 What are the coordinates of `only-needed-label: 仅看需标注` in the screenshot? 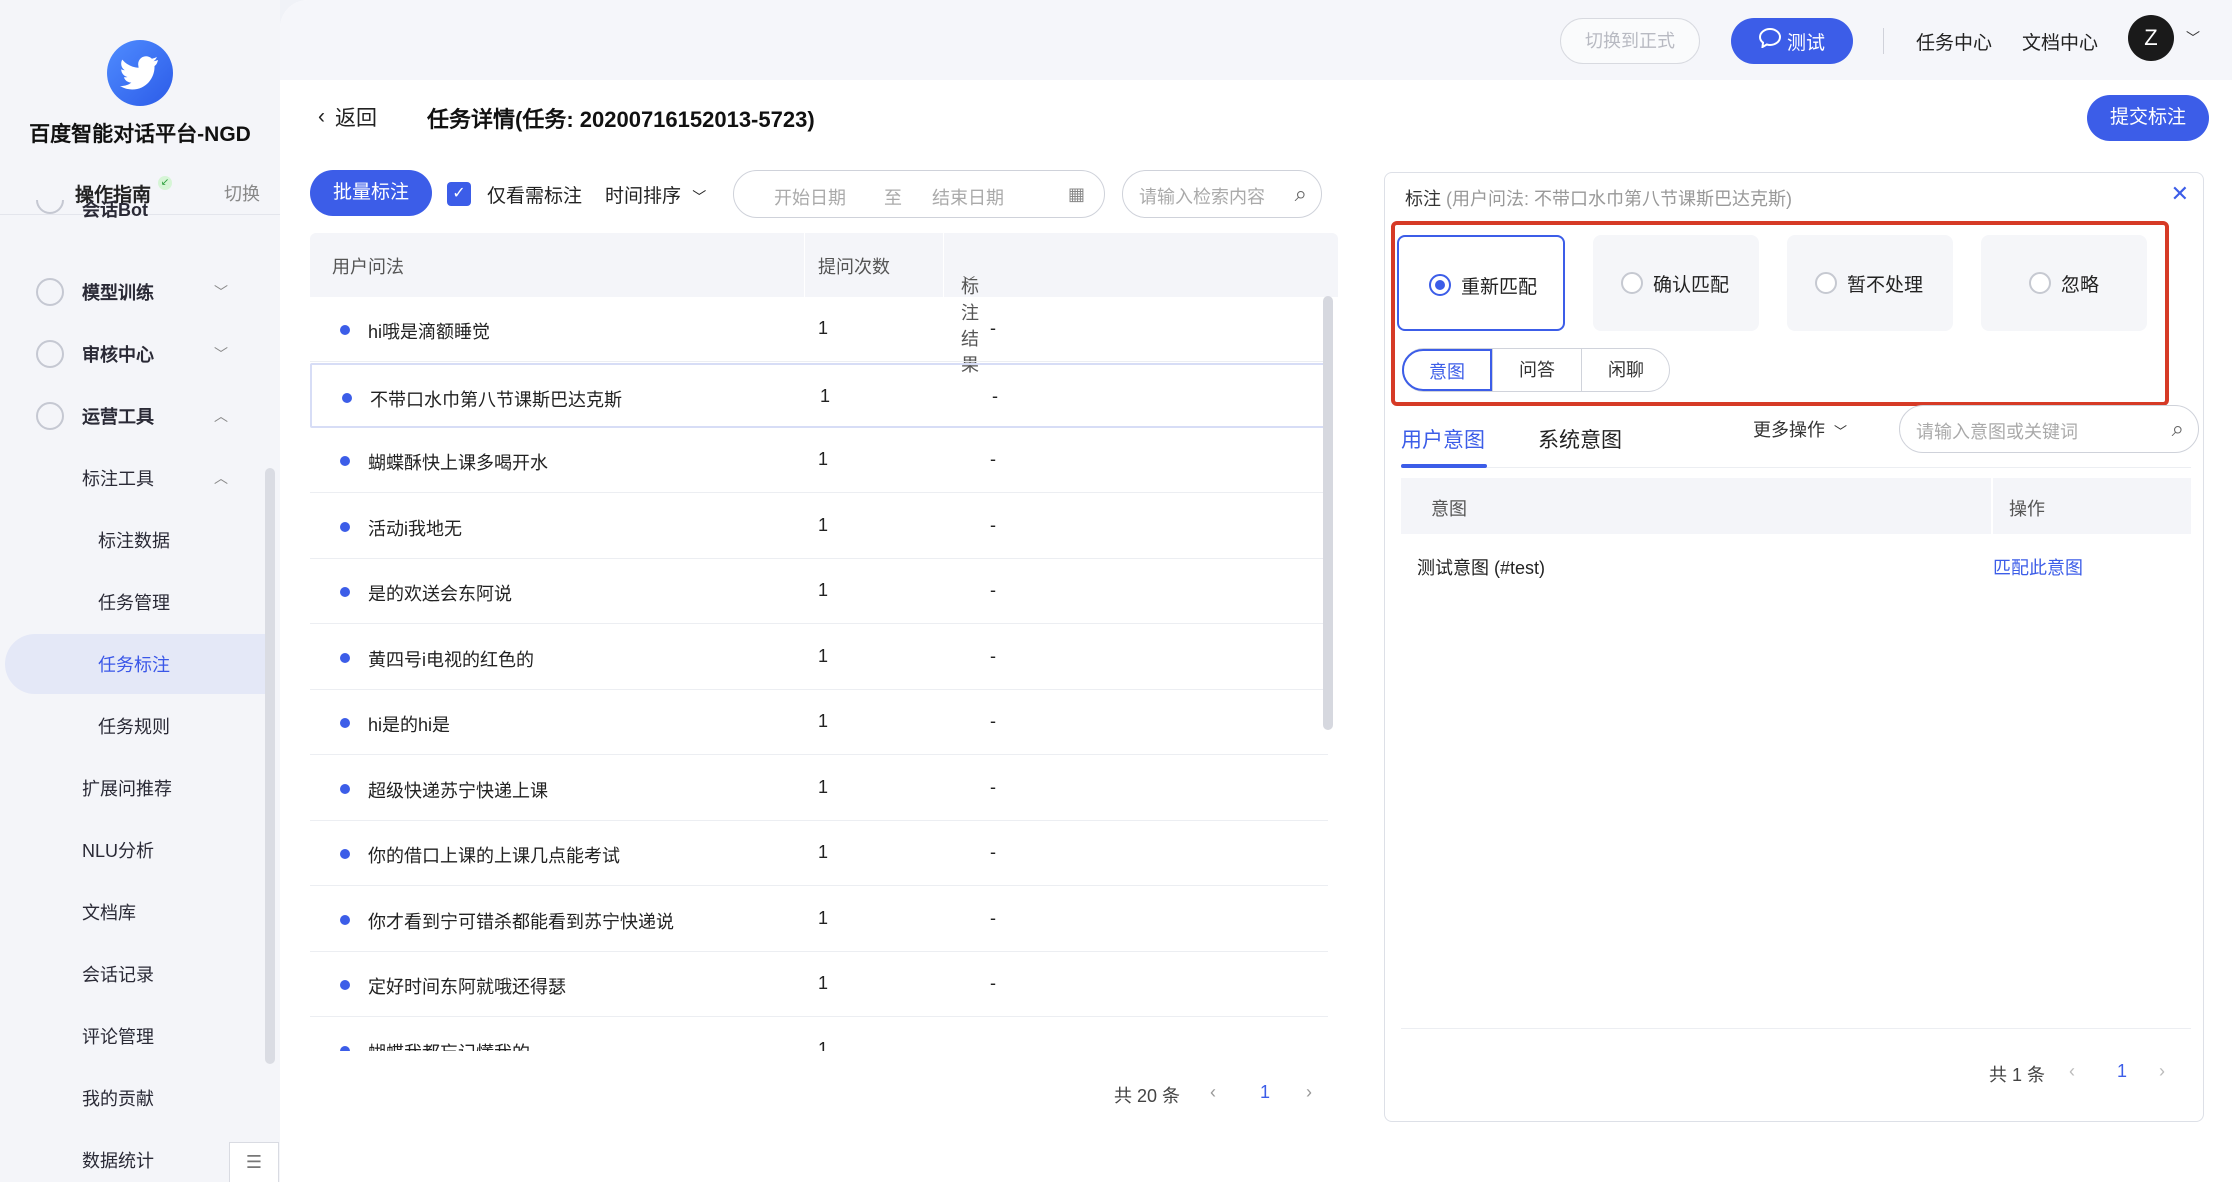 It's located at (534, 194).